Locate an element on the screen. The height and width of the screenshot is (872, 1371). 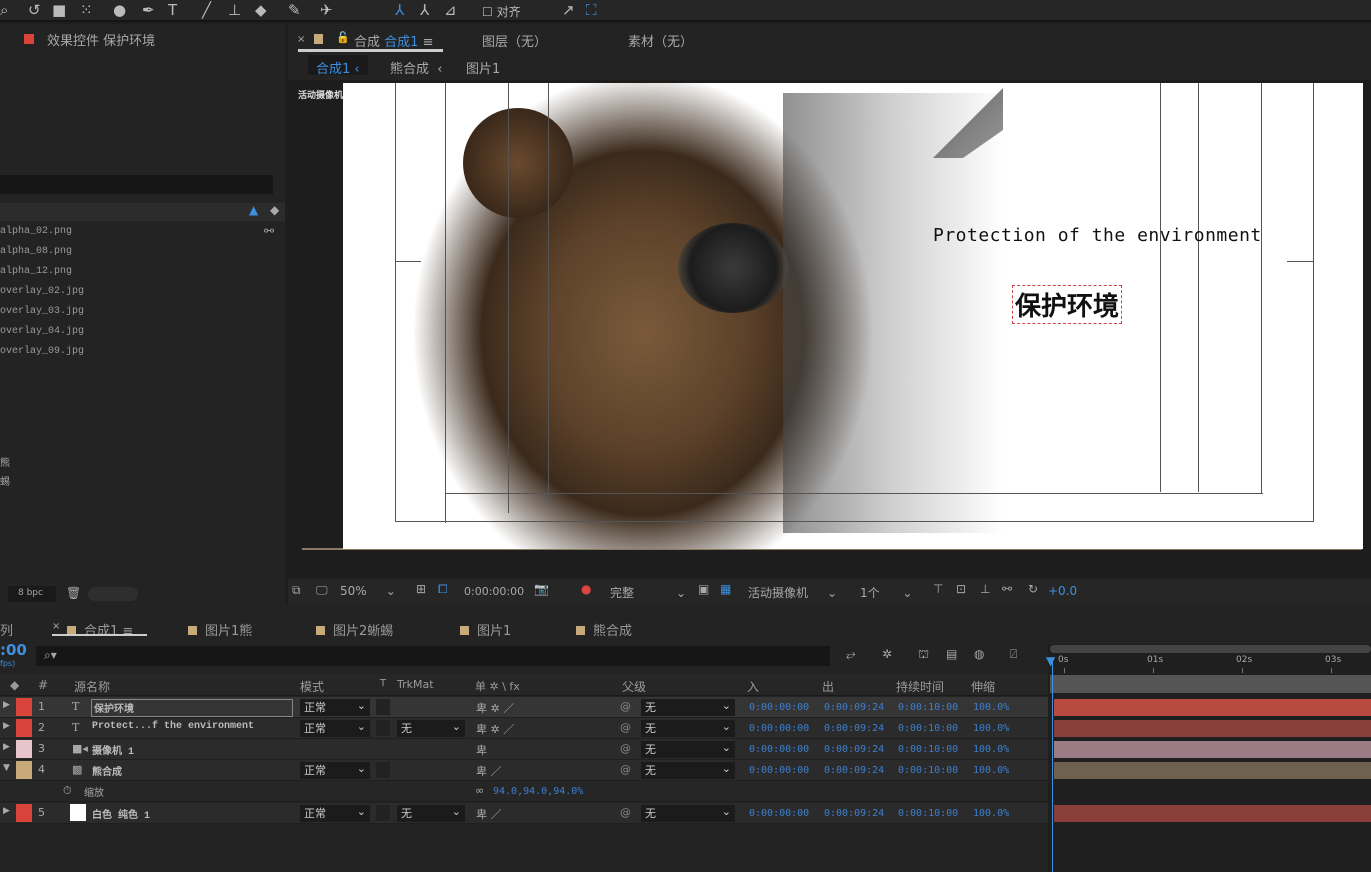
project-file-item: overlay_04.jpg is located at coordinates (42, 331).